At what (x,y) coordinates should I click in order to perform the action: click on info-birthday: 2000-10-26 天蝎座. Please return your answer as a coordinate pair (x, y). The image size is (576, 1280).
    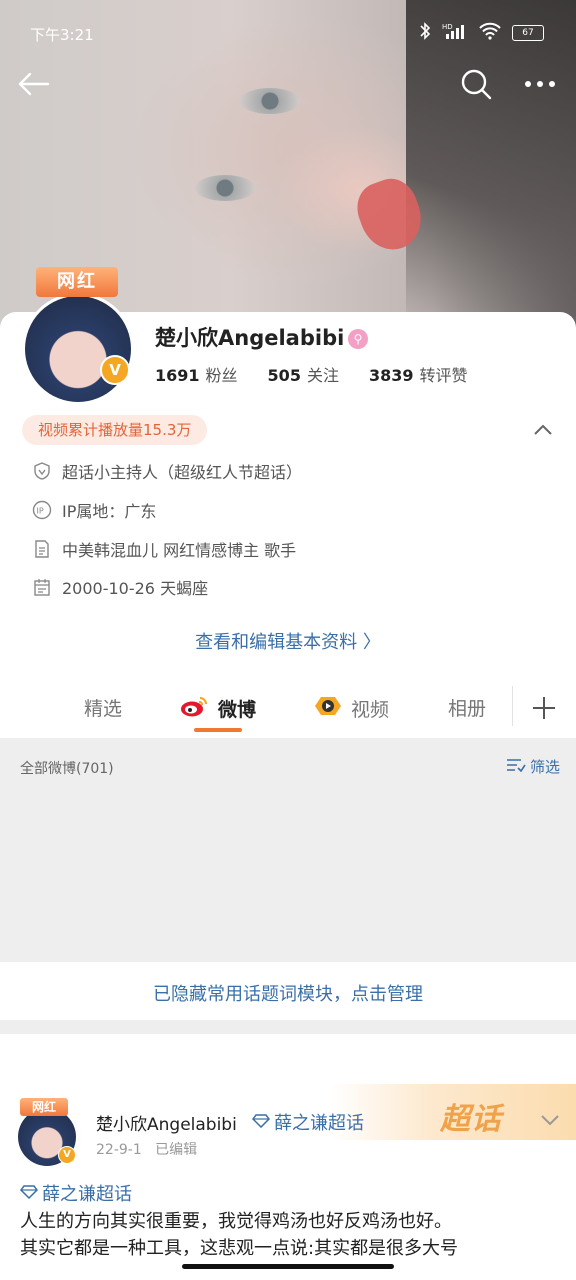
    Looking at the image, I should click on (120, 587).